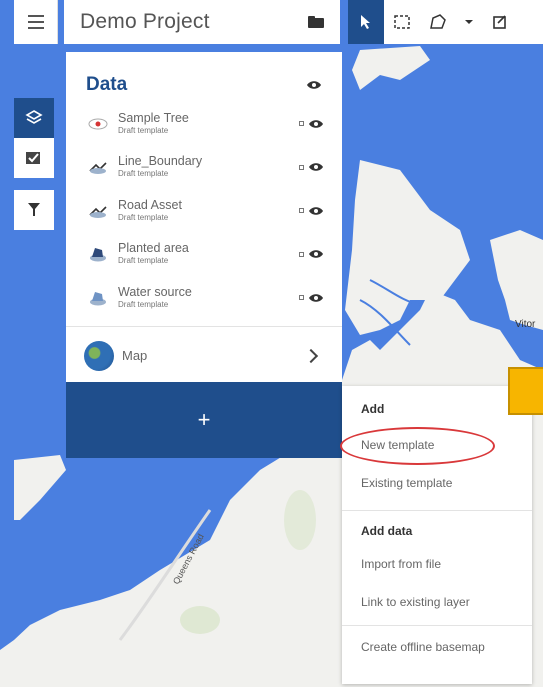  What do you see at coordinates (160, 161) in the screenshot?
I see `layer-name: Line_Boundary` at bounding box center [160, 161].